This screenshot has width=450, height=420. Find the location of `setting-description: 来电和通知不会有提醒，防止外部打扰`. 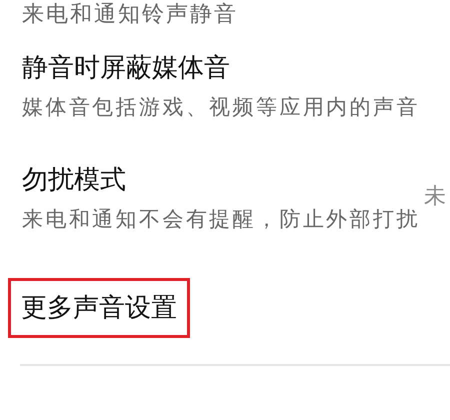

setting-description: 来电和通知不会有提醒，防止外部打扰 is located at coordinates (221, 219).